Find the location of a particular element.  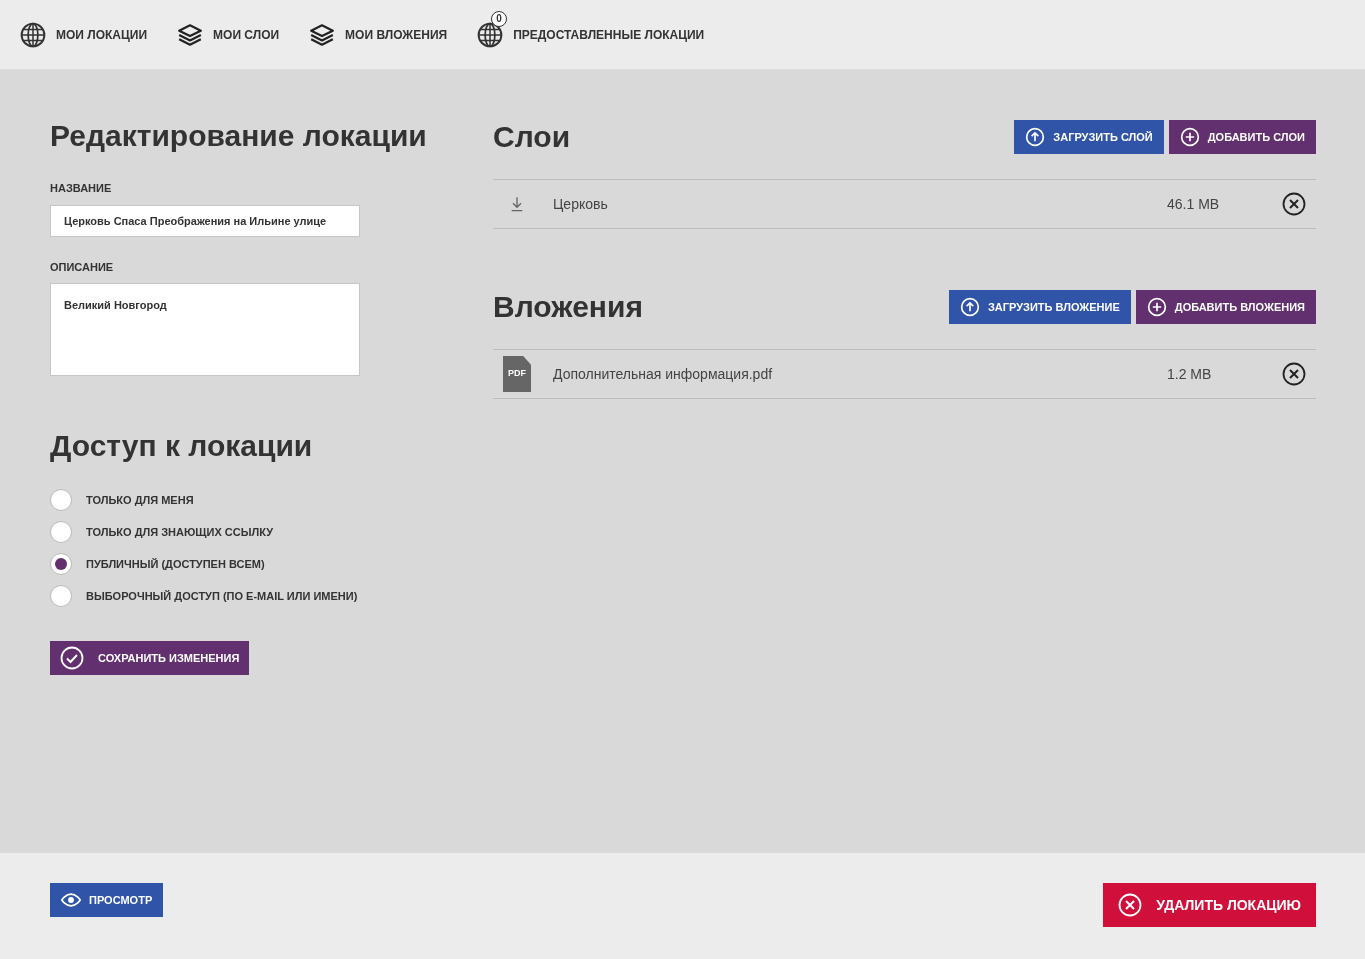

field-label: НАЗВАНИЕ is located at coordinates (81, 188).